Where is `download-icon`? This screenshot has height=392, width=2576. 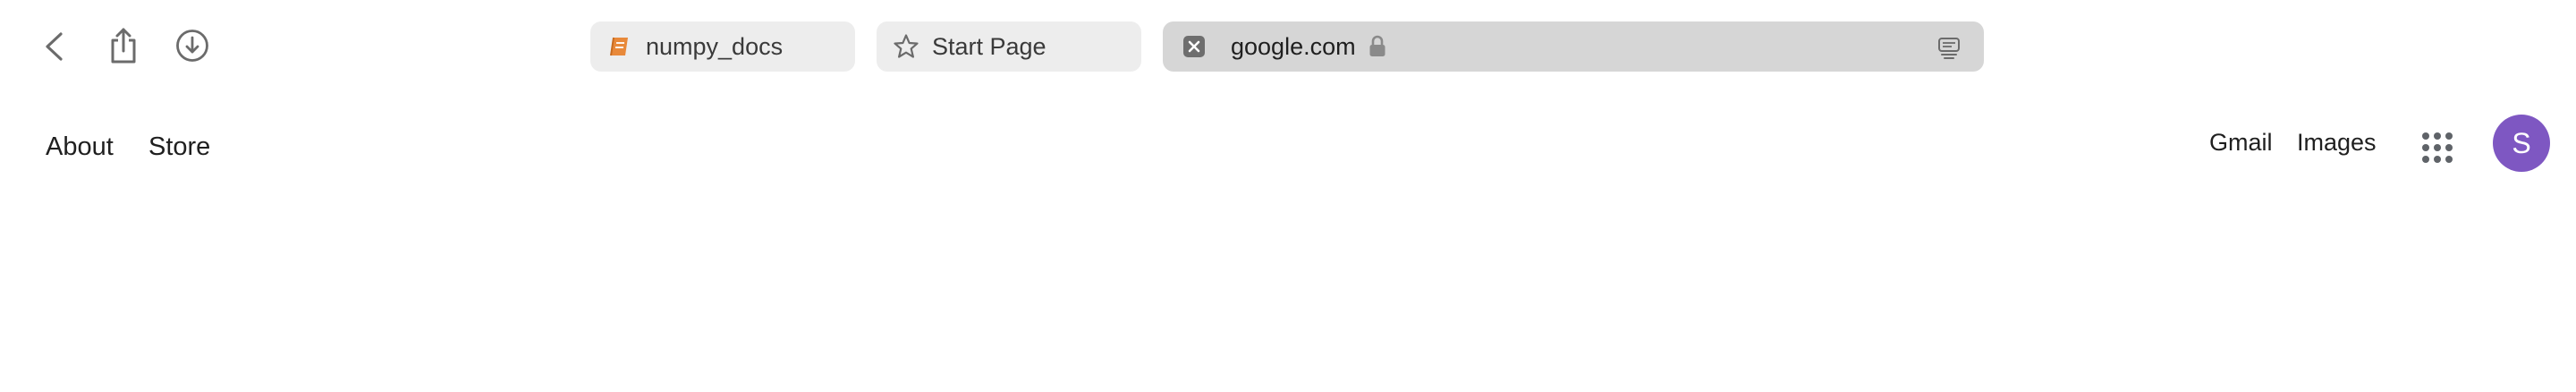 download-icon is located at coordinates (192, 46).